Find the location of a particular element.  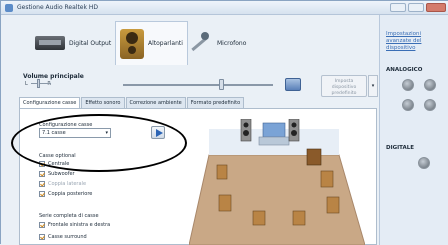

title-bar: Gestione Audio Realtek HD is located at coordinates (224, 8).